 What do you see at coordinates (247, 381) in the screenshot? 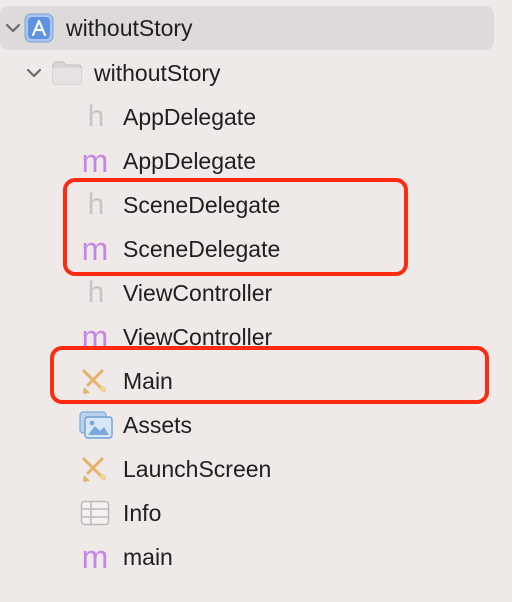
I see `file-row: Main` at bounding box center [247, 381].